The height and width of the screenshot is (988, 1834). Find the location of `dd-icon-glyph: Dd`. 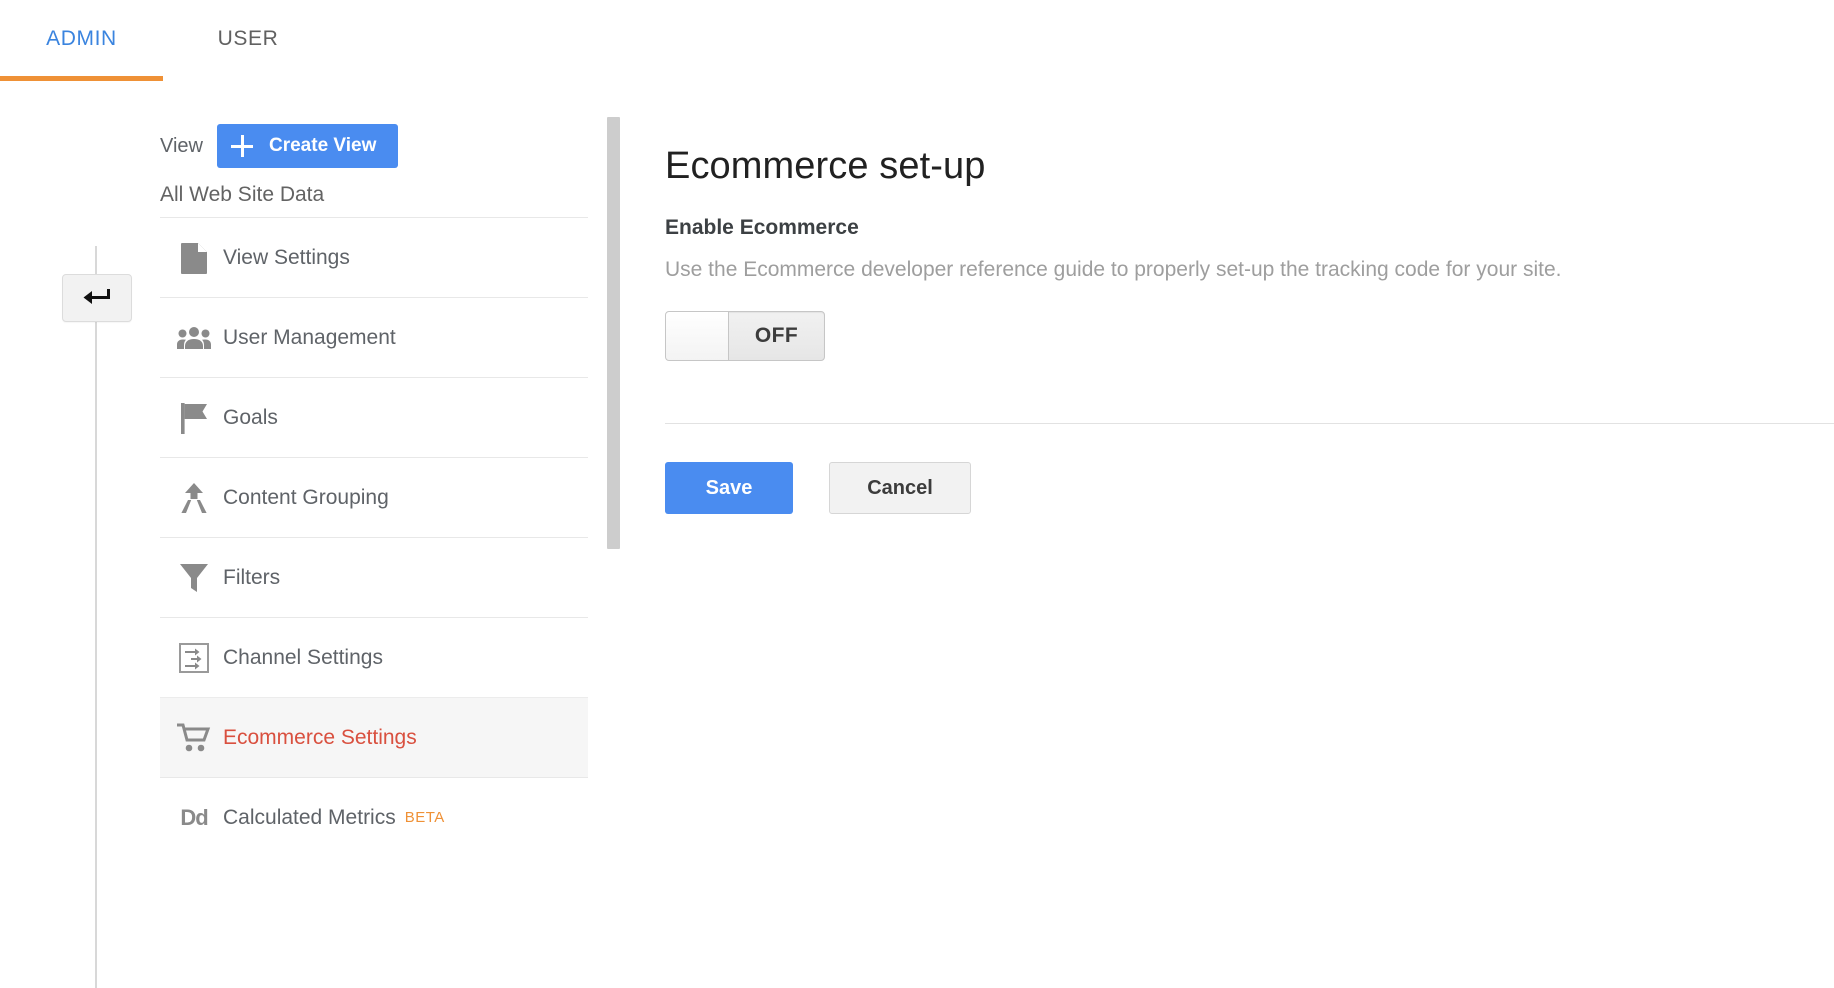

dd-icon-glyph: Dd is located at coordinates (194, 817).